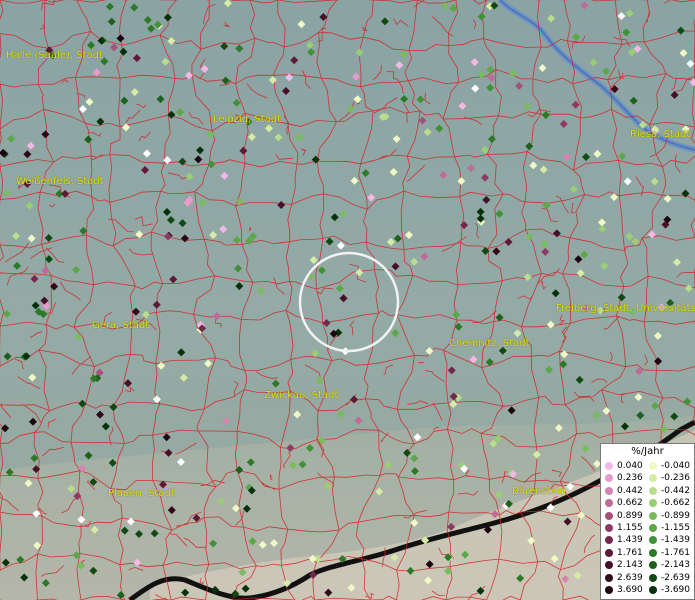 The image size is (695, 600). What do you see at coordinates (630, 577) in the screenshot?
I see `legend-value: 2.639` at bounding box center [630, 577].